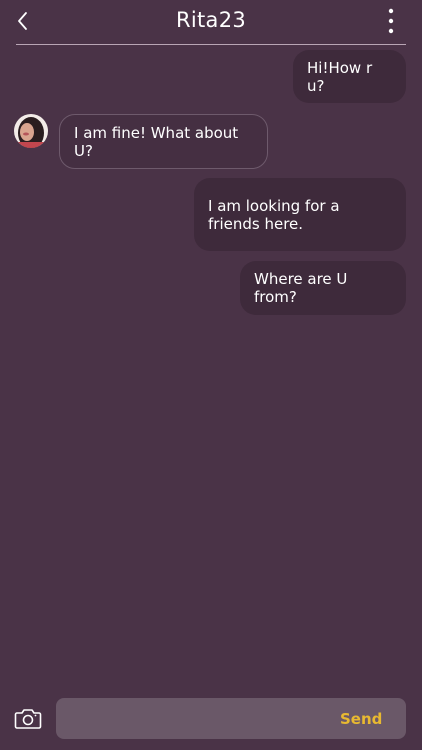 The image size is (422, 750). I want to click on camera-button, so click(28, 719).